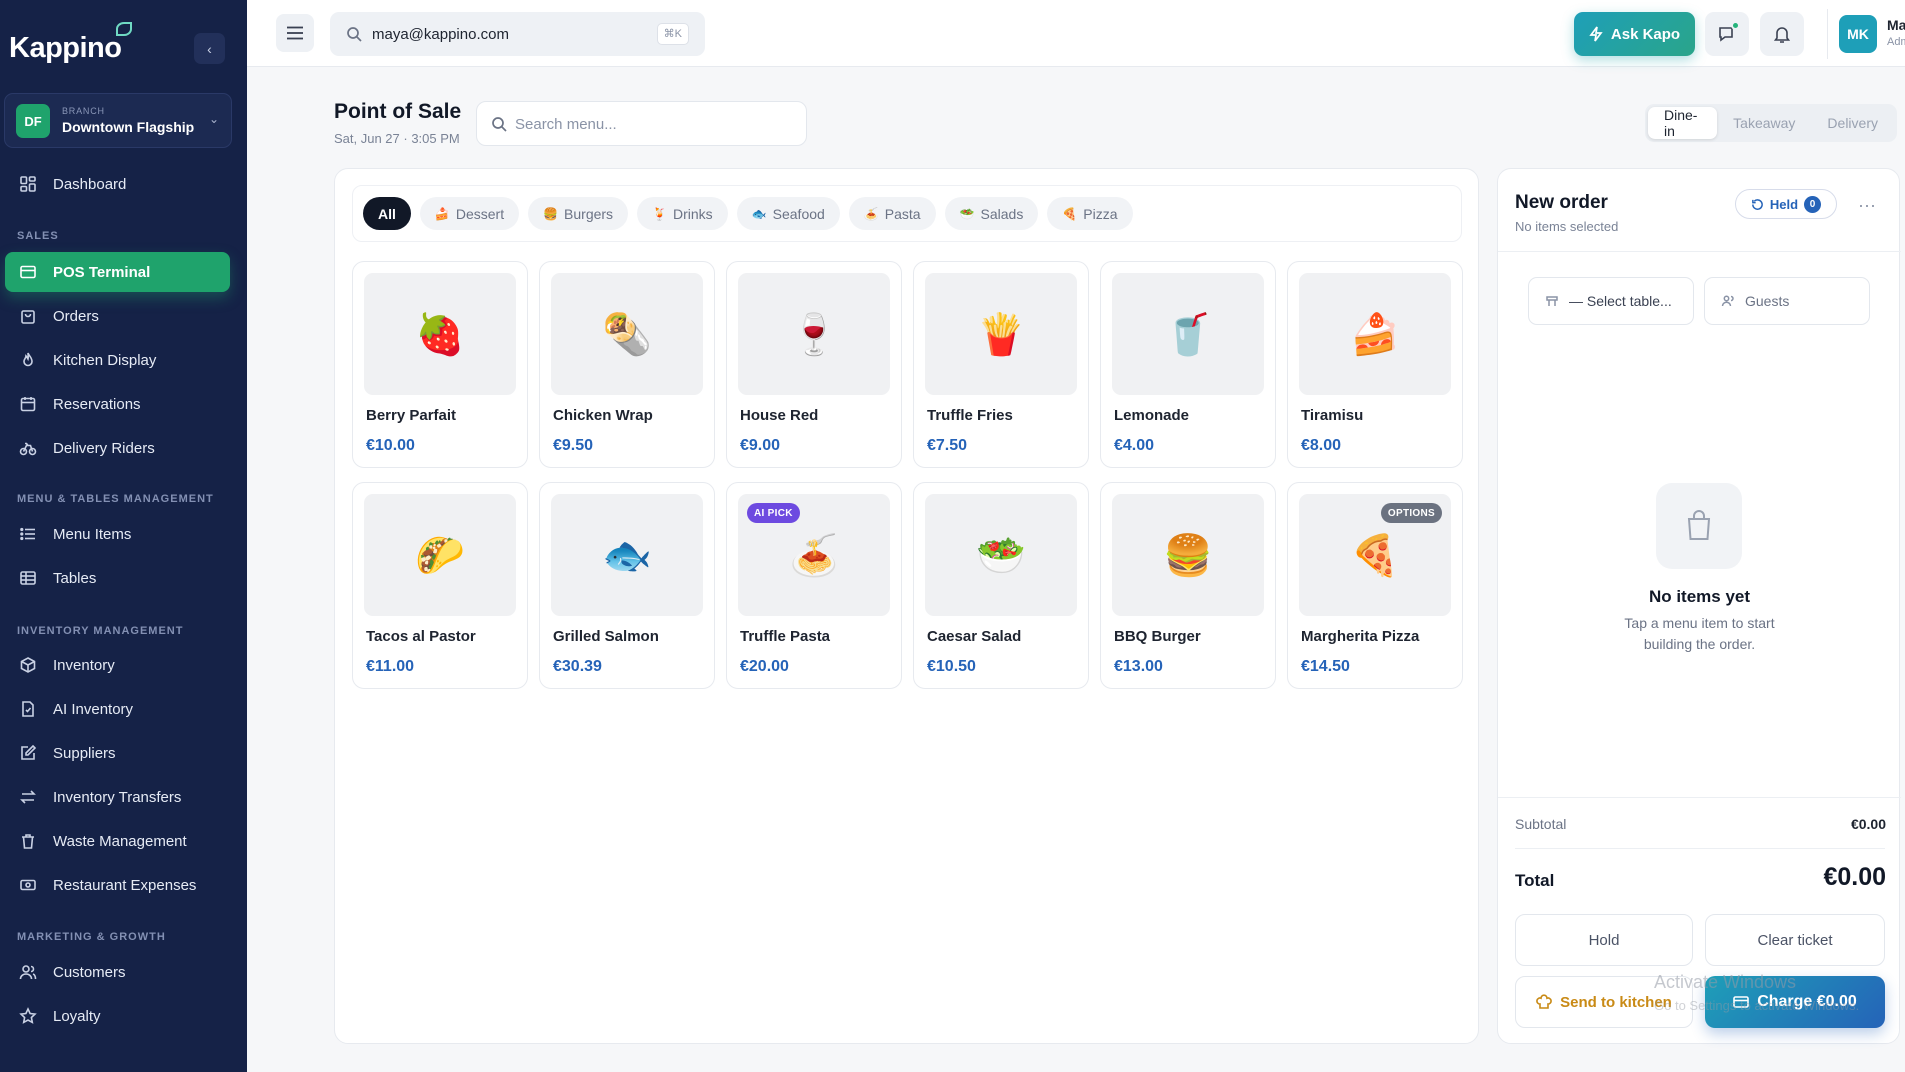  What do you see at coordinates (1001, 334) in the screenshot?
I see `fries-icon: 🍟` at bounding box center [1001, 334].